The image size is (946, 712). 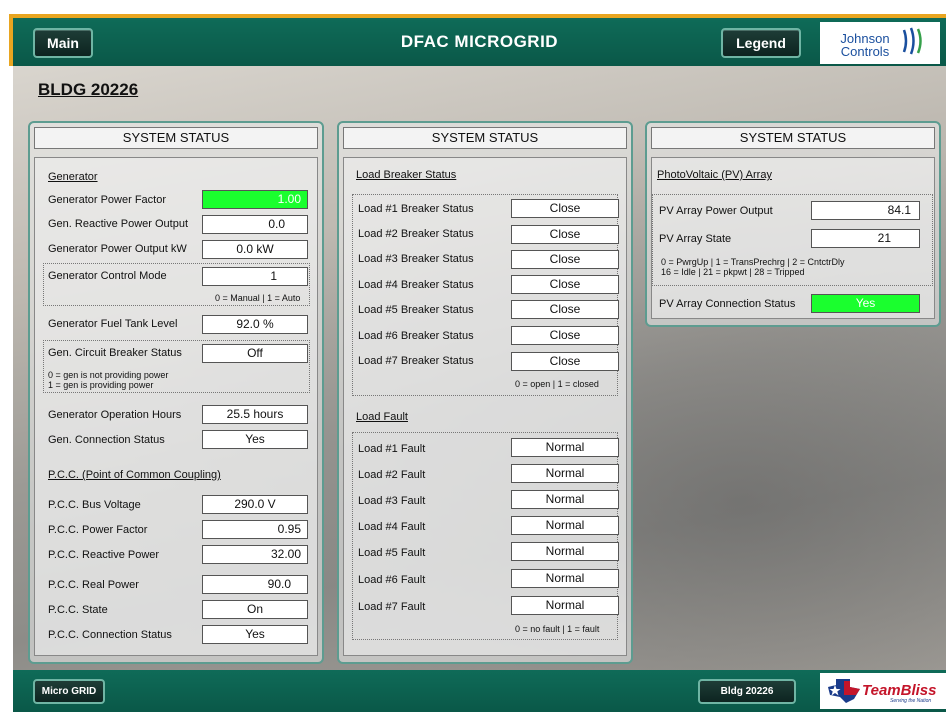 What do you see at coordinates (255, 554) in the screenshot?
I see `pcc-reactive-value: 32.00` at bounding box center [255, 554].